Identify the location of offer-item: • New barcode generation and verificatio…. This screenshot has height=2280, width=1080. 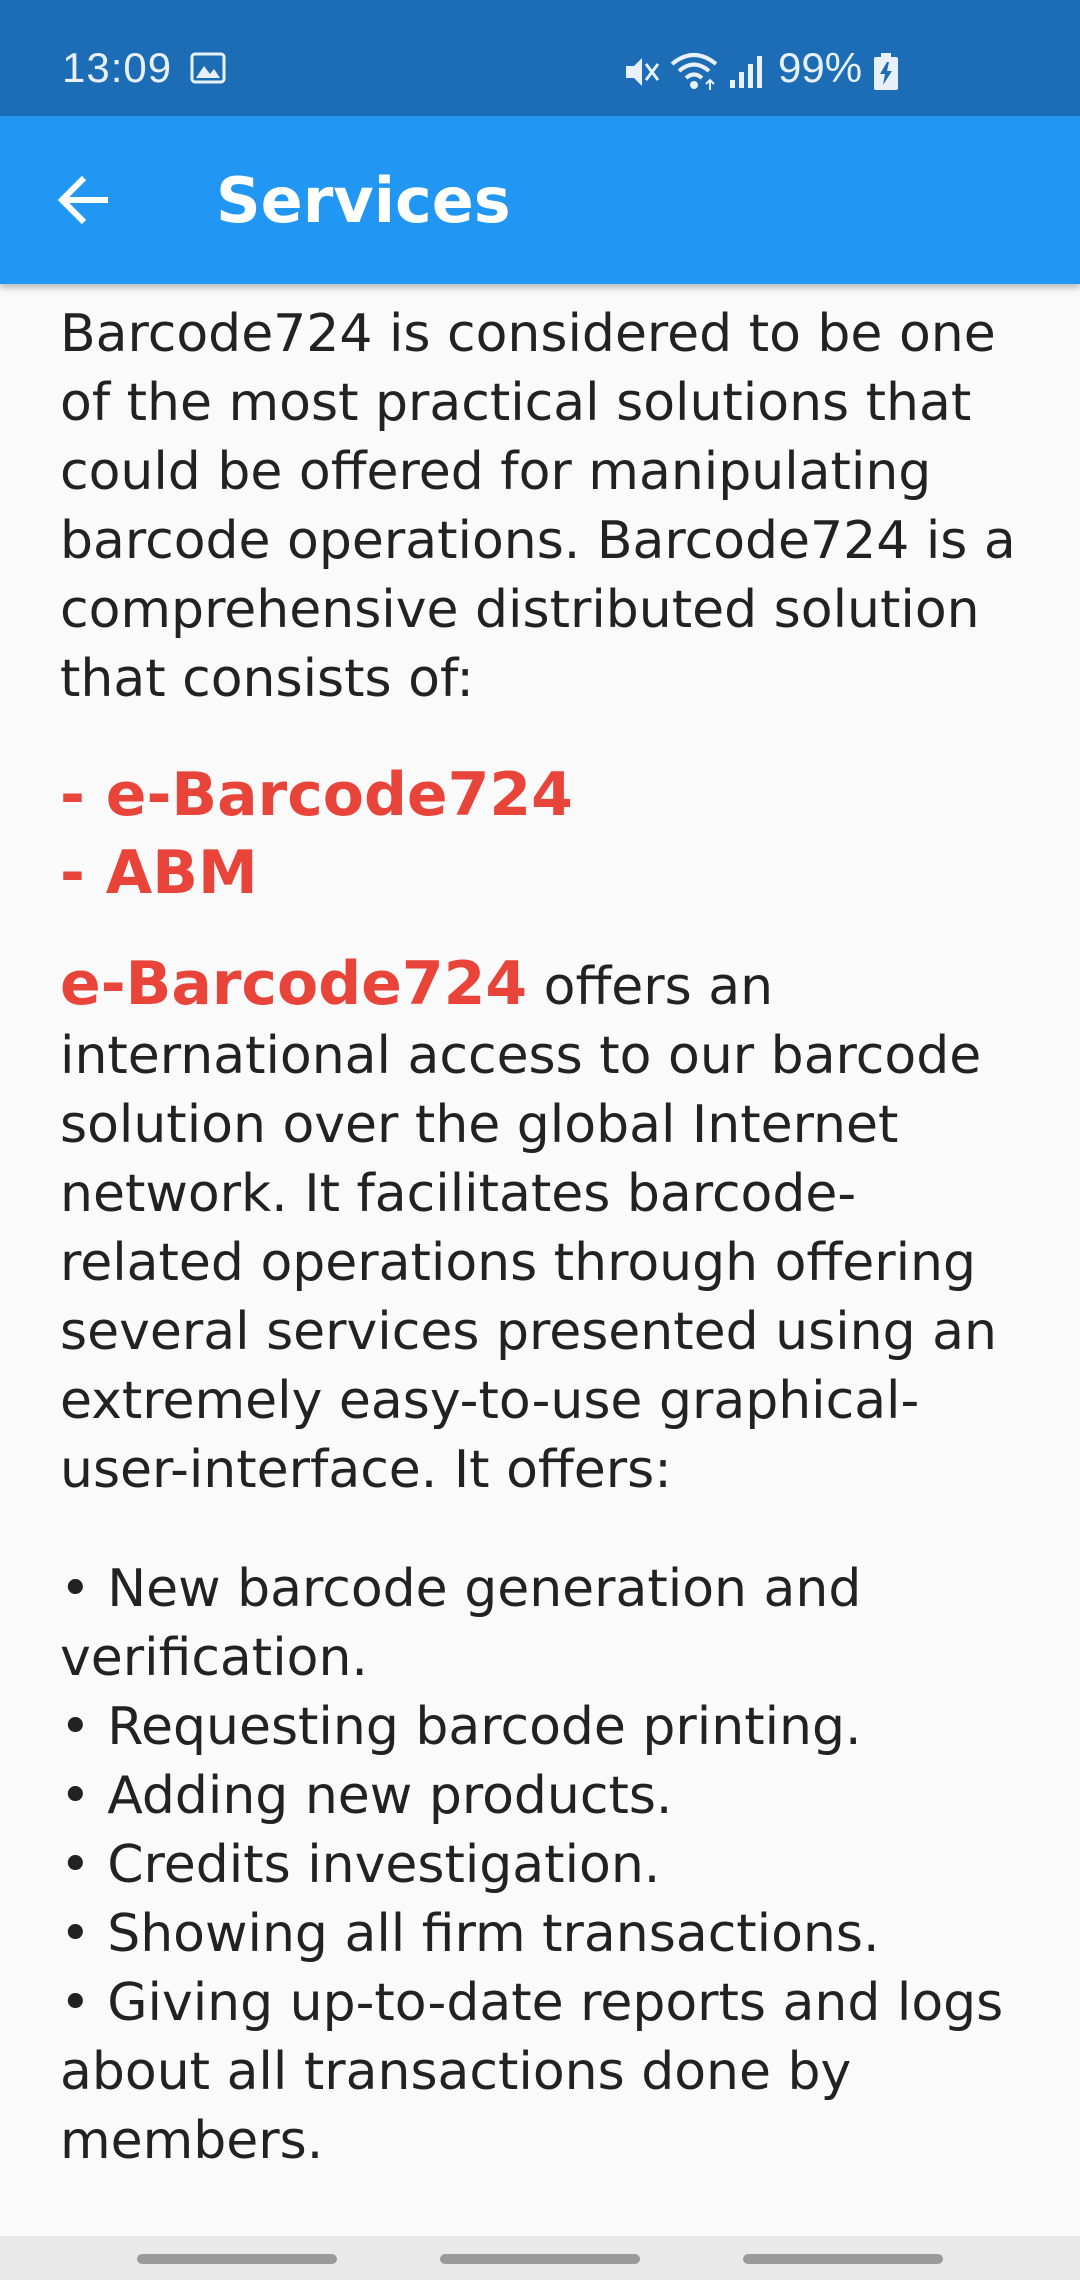
(461, 1623).